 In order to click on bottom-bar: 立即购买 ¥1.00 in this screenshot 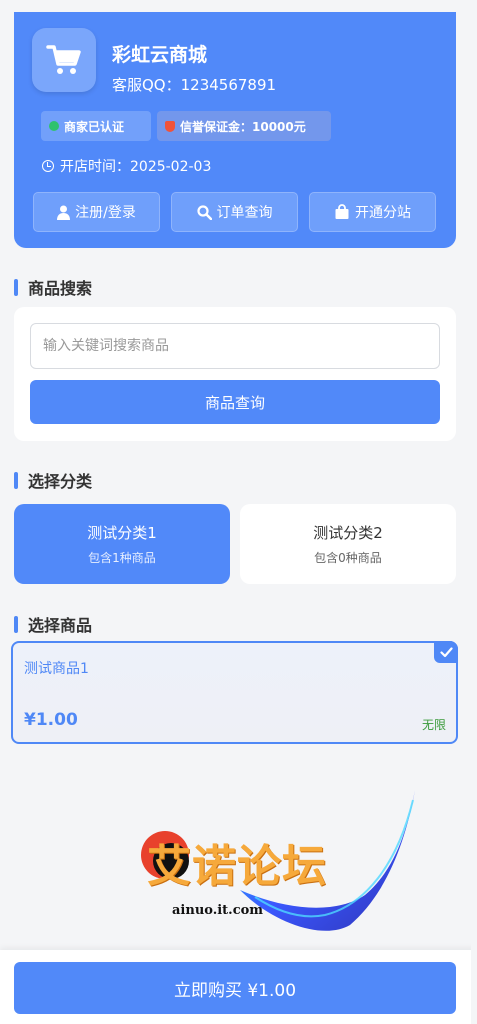, I will do `click(238, 987)`.